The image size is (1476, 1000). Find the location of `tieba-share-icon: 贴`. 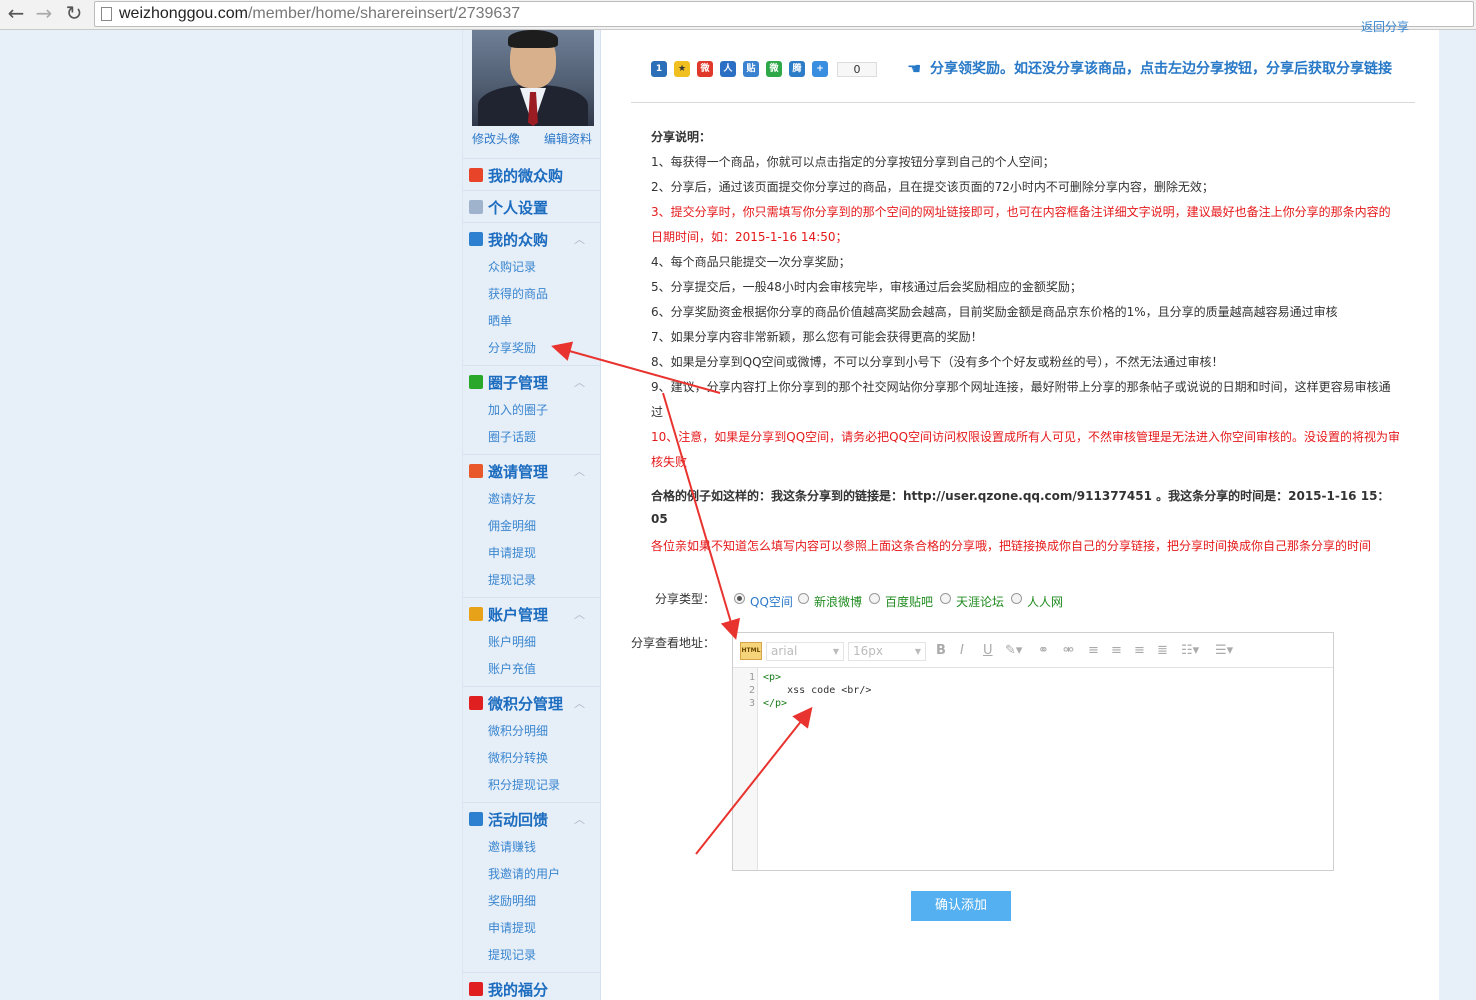

tieba-share-icon: 贴 is located at coordinates (751, 69).